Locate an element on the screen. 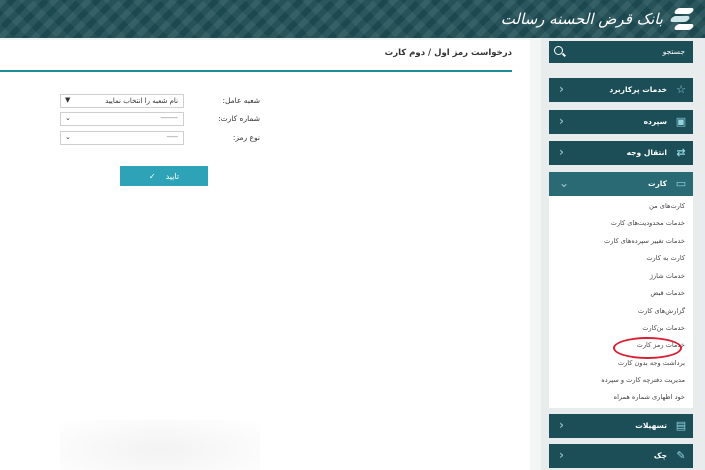 This screenshot has height=470, width=705. menu-deposit: ▣ سپرده ‹ is located at coordinates (621, 122).